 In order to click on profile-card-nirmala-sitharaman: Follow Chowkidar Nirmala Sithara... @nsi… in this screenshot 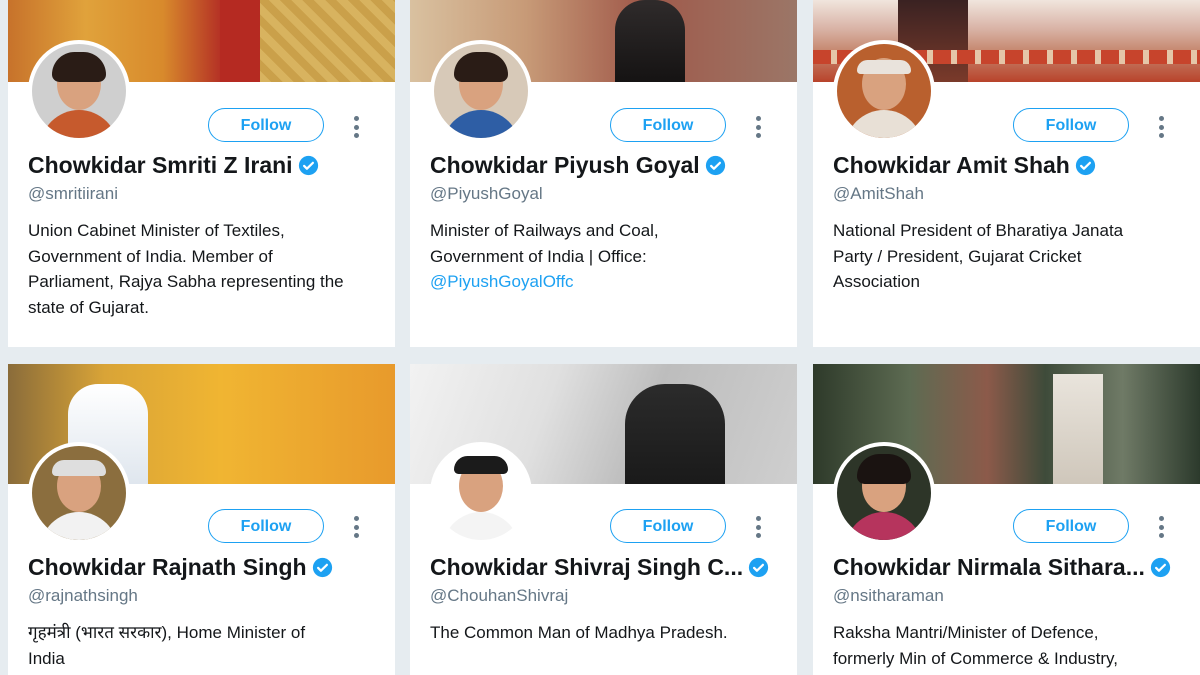, I will do `click(1006, 519)`.